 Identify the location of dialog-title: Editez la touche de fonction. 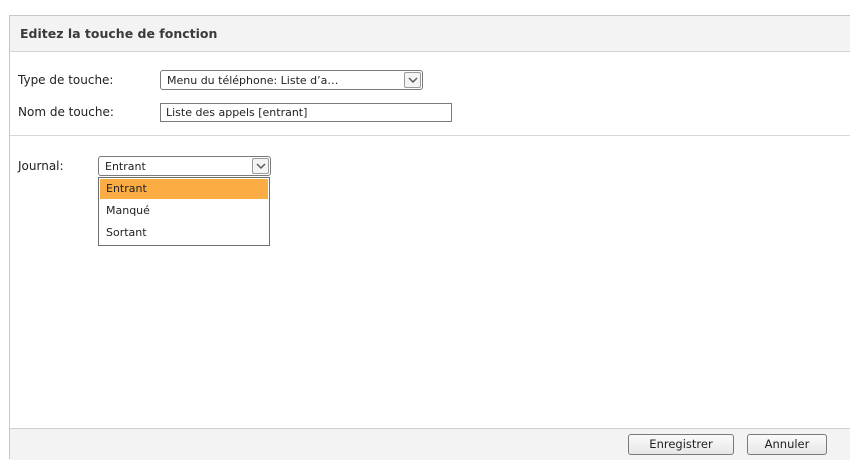
(119, 33).